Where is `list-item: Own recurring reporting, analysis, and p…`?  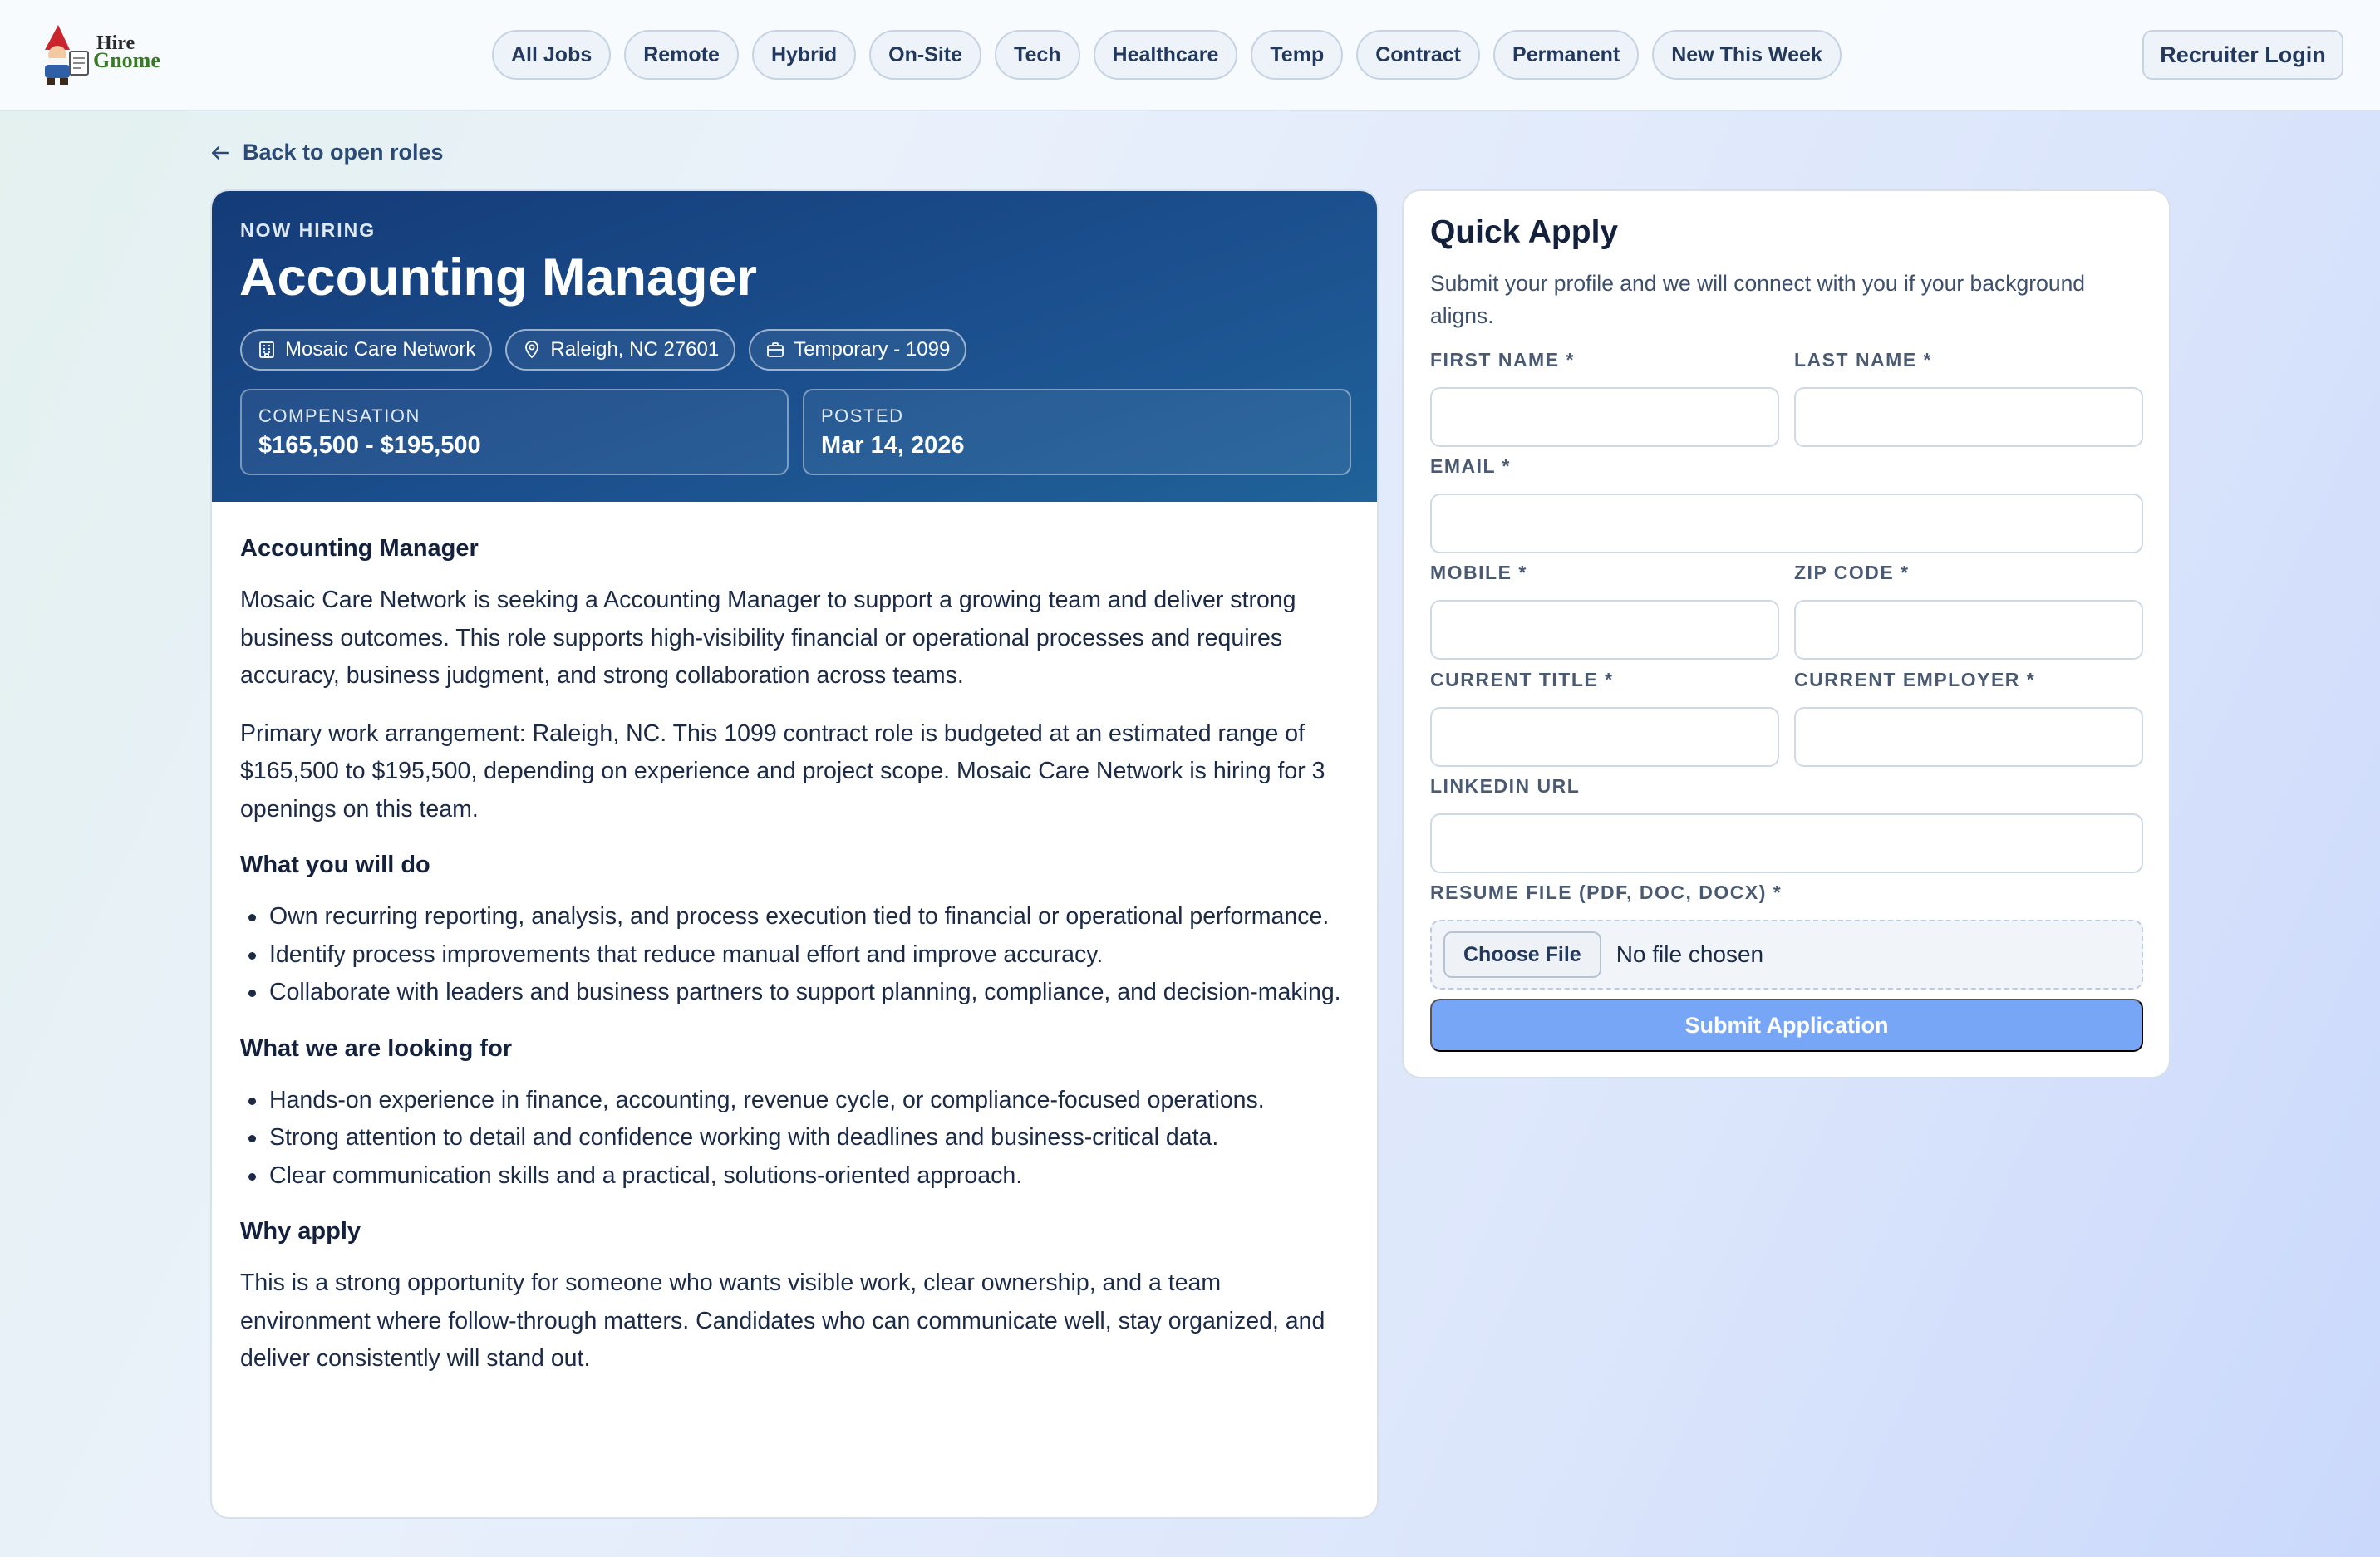
list-item: Own recurring reporting, analysis, and p… is located at coordinates (797, 917).